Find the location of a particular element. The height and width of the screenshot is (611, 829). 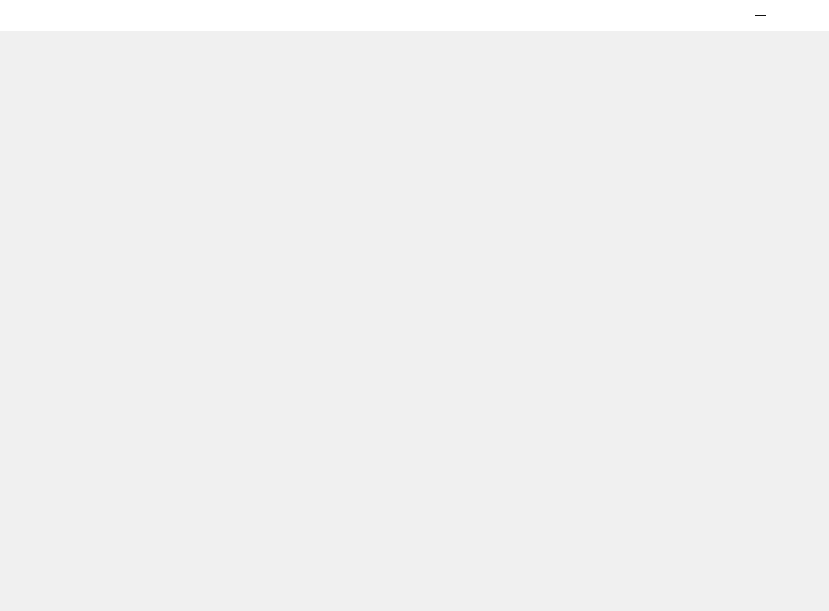

maximize-button is located at coordinates (761, 15).